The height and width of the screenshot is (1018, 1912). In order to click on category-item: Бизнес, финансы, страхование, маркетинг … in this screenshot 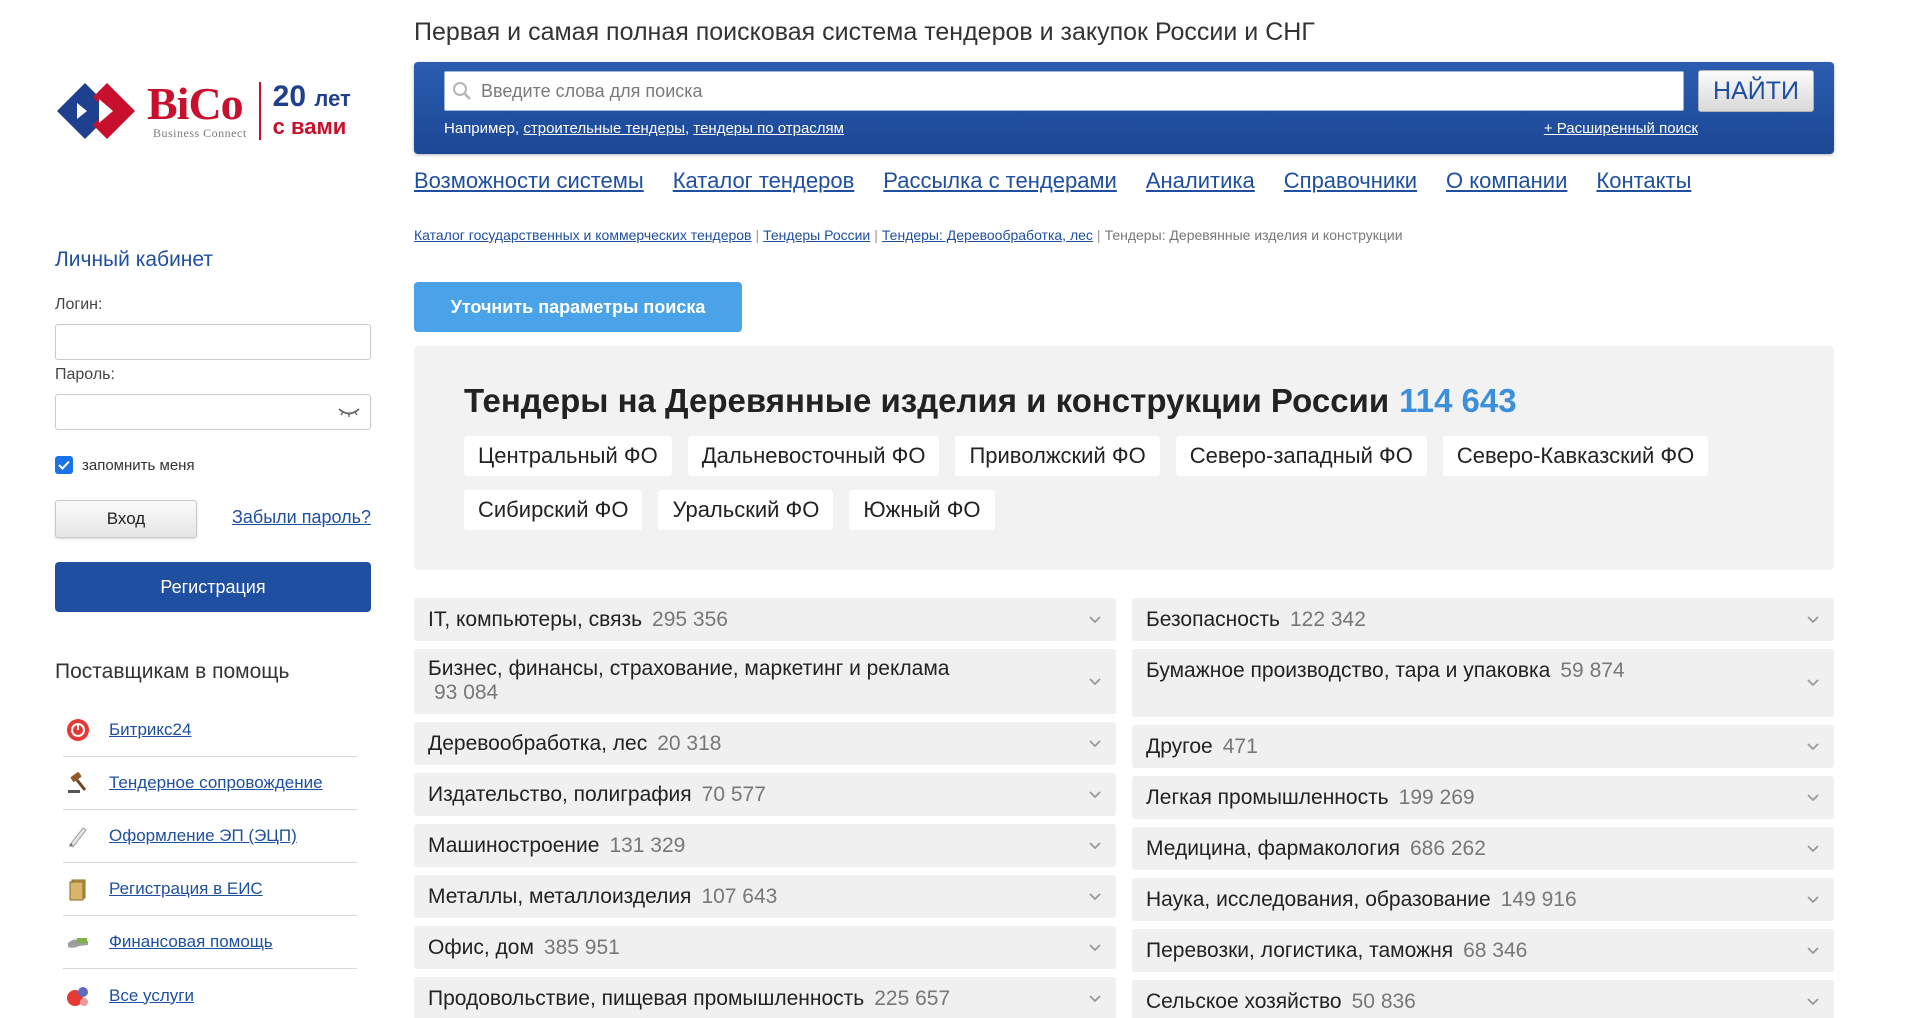, I will do `click(765, 681)`.